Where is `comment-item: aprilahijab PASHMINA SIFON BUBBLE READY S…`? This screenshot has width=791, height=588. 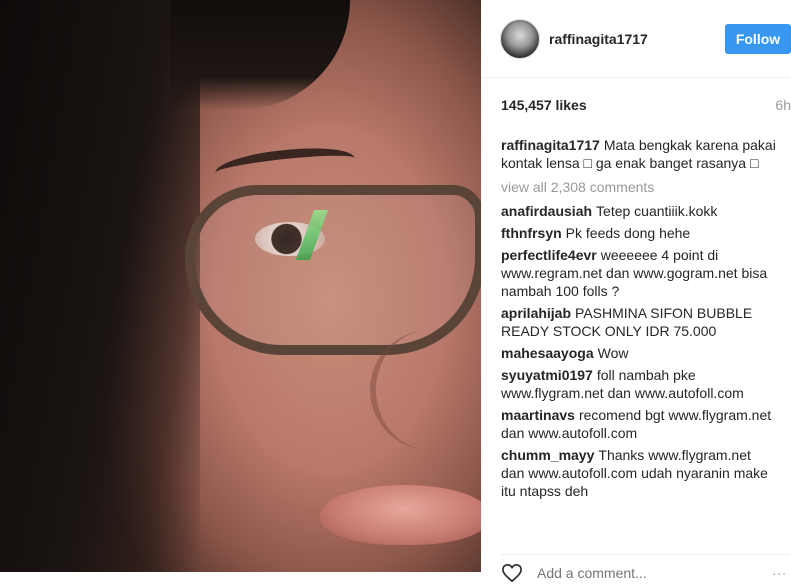
comment-item: aprilahijab PASHMINA SIFON BUBBLE READY S… is located at coordinates (639, 322).